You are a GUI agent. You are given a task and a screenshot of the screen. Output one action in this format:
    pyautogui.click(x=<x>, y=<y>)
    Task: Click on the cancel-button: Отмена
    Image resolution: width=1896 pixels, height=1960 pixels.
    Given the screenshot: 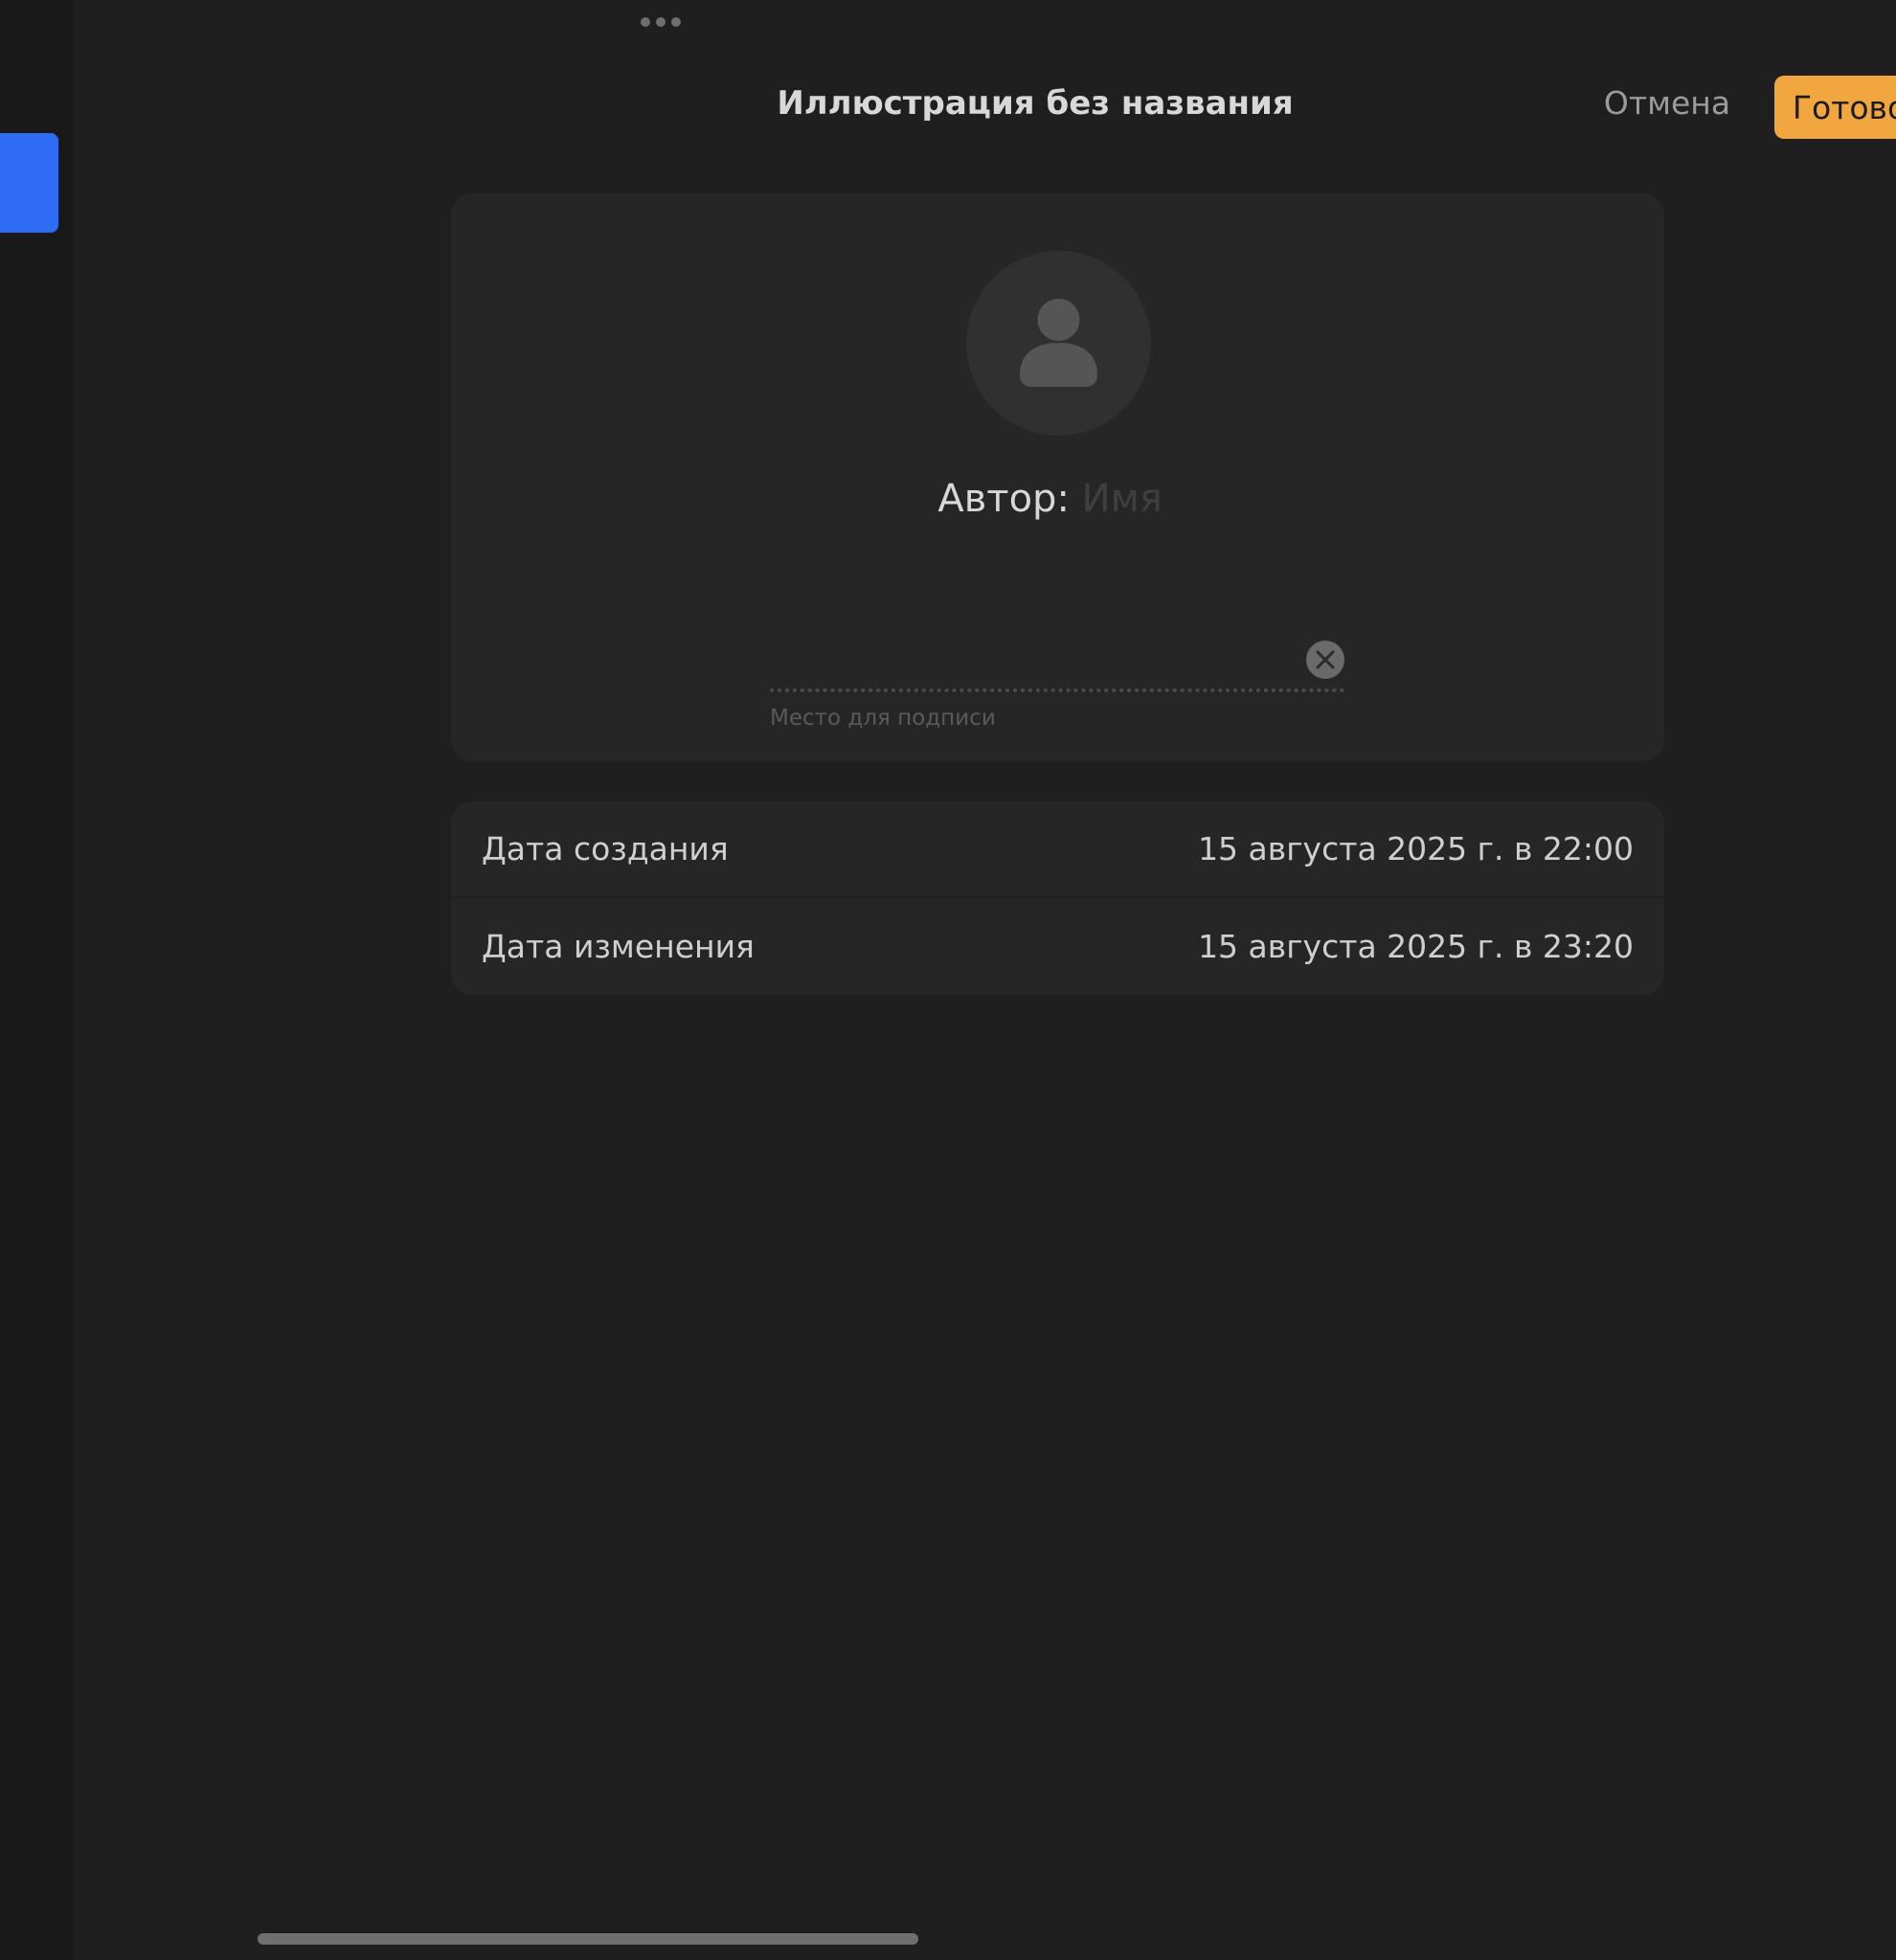 What is the action you would take?
    pyautogui.click(x=1667, y=103)
    